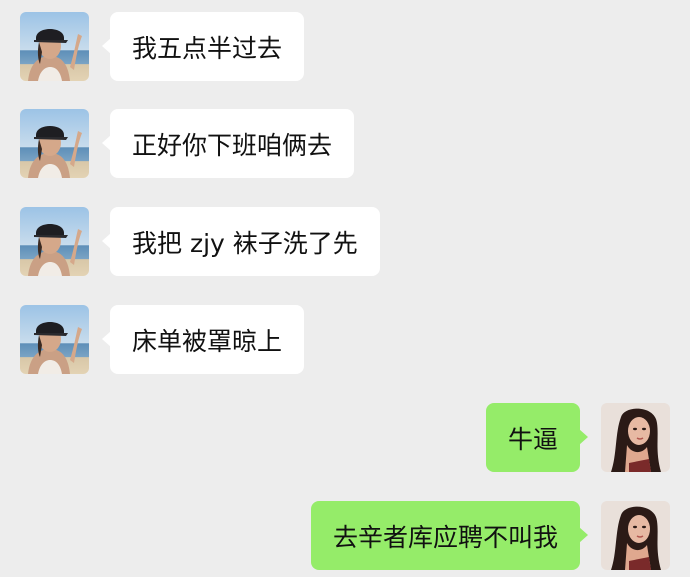 The width and height of the screenshot is (690, 577). I want to click on message-bubble-incoming: 床单被罩晾上, so click(203, 339).